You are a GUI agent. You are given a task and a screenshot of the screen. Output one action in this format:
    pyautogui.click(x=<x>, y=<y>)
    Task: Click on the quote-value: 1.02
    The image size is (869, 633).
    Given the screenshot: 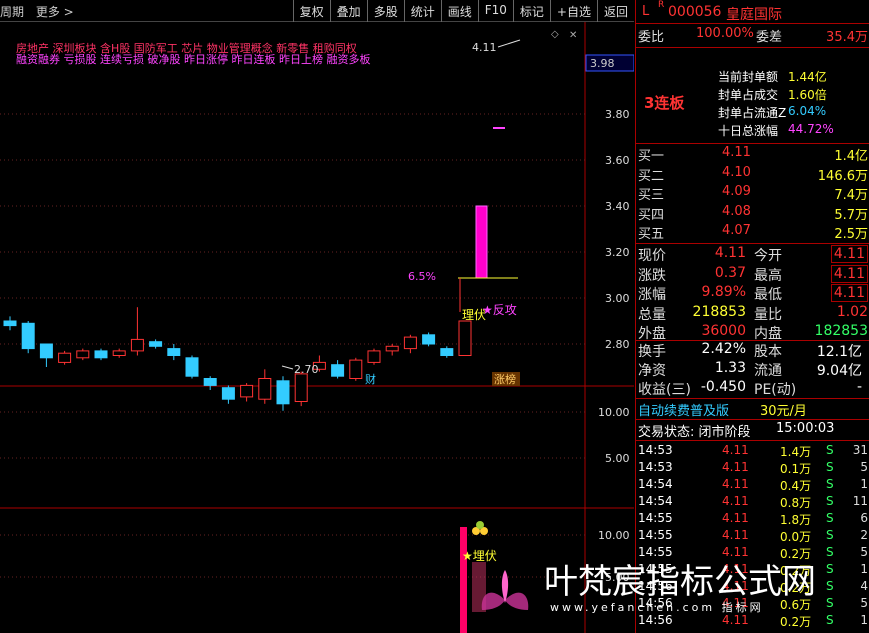 What is the action you would take?
    pyautogui.click(x=852, y=311)
    